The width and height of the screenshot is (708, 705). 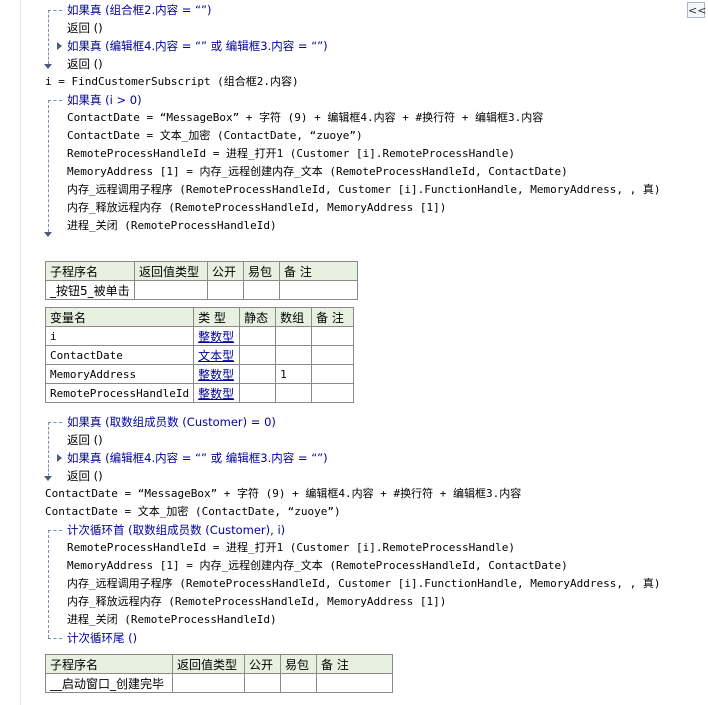 I want to click on var-type-link: 文本型, so click(x=216, y=356).